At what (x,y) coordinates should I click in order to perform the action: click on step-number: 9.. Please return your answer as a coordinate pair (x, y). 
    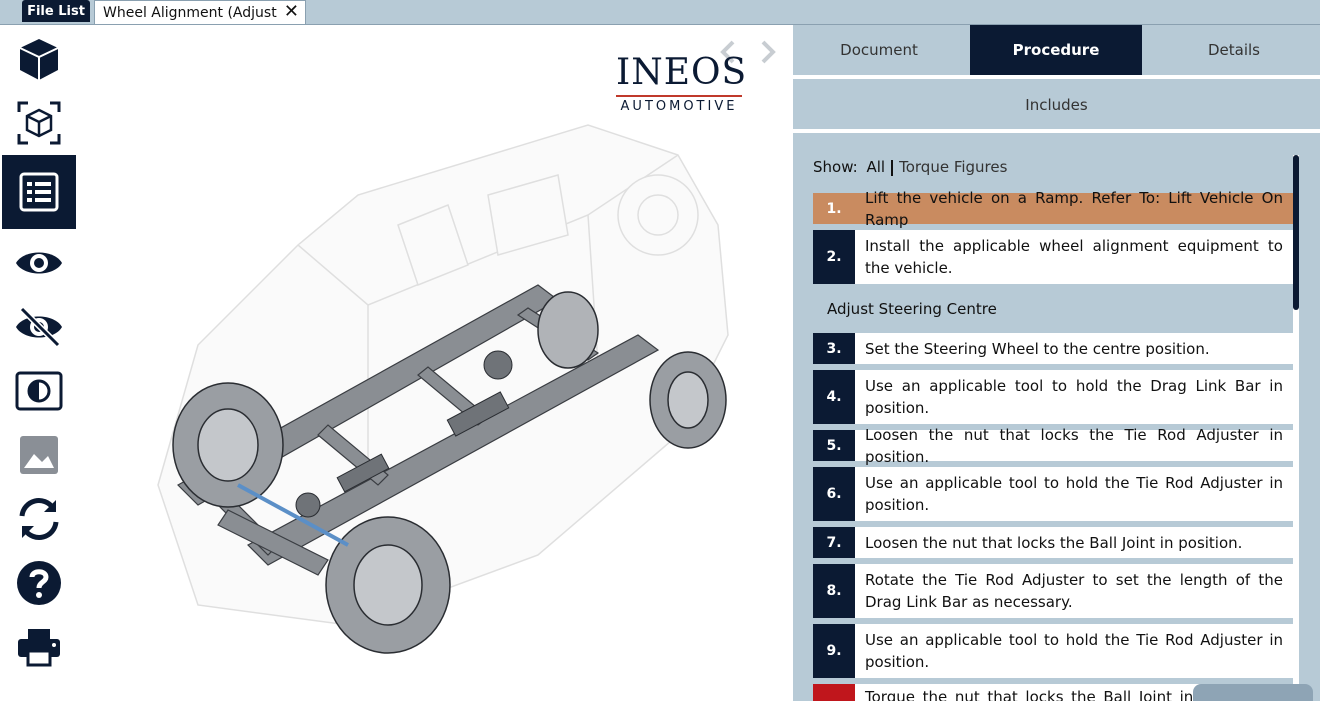
    Looking at the image, I should click on (834, 651).